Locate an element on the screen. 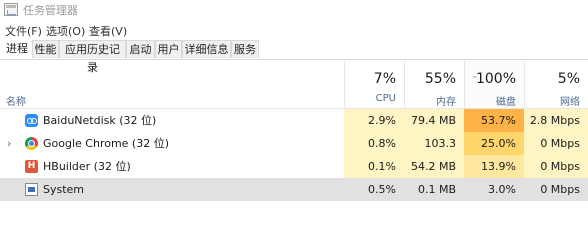 The width and height of the screenshot is (588, 240). tab-performance: 性能 is located at coordinates (45, 49).